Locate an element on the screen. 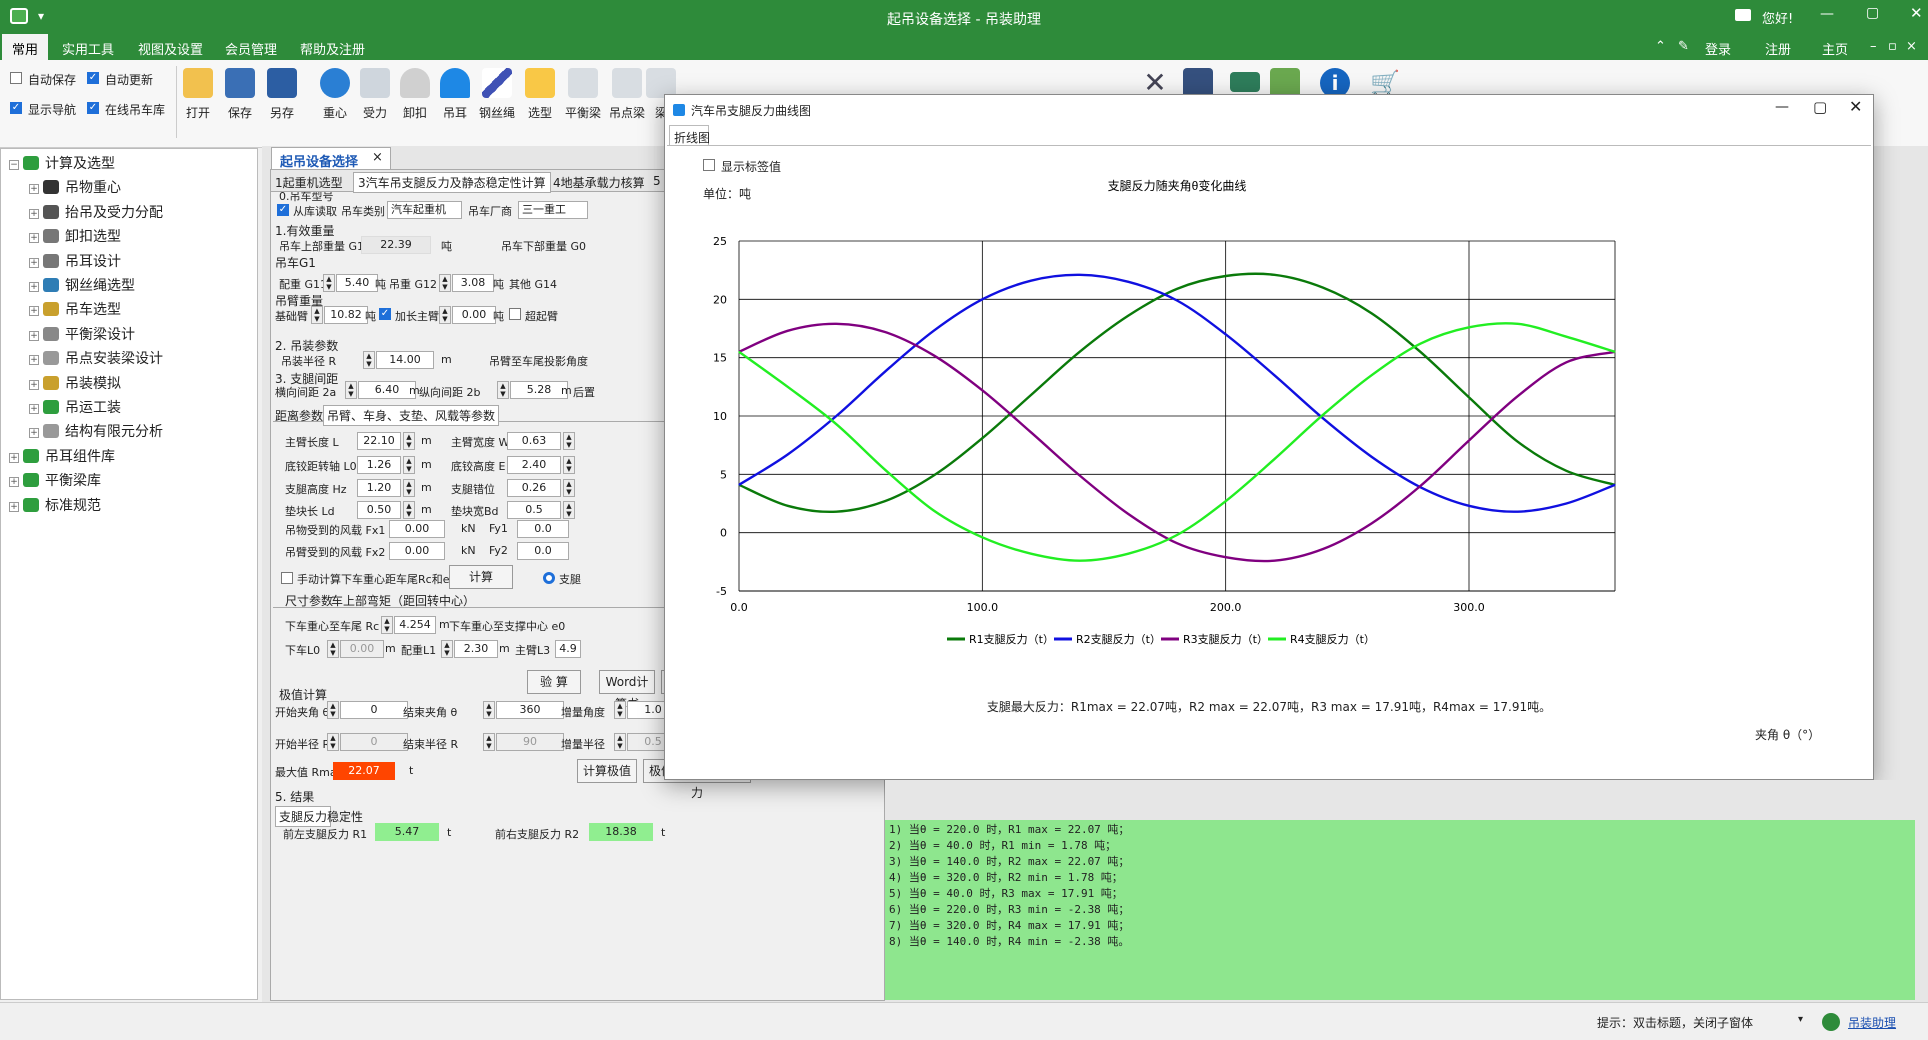 Image resolution: width=1928 pixels, height=1040 pixels. maker-select: 三一重工SANY is located at coordinates (553, 210).